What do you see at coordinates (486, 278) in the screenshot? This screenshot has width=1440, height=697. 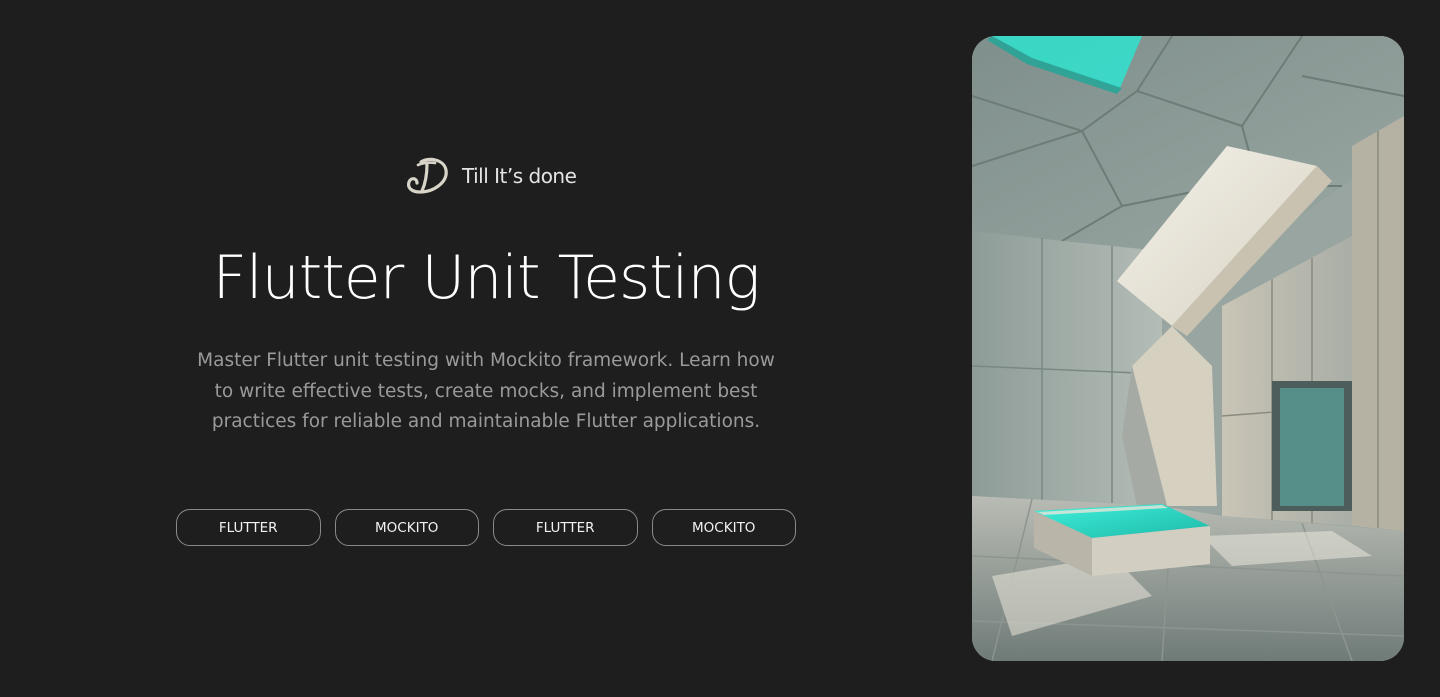 I see `page-title: Flutter Unit Testing` at bounding box center [486, 278].